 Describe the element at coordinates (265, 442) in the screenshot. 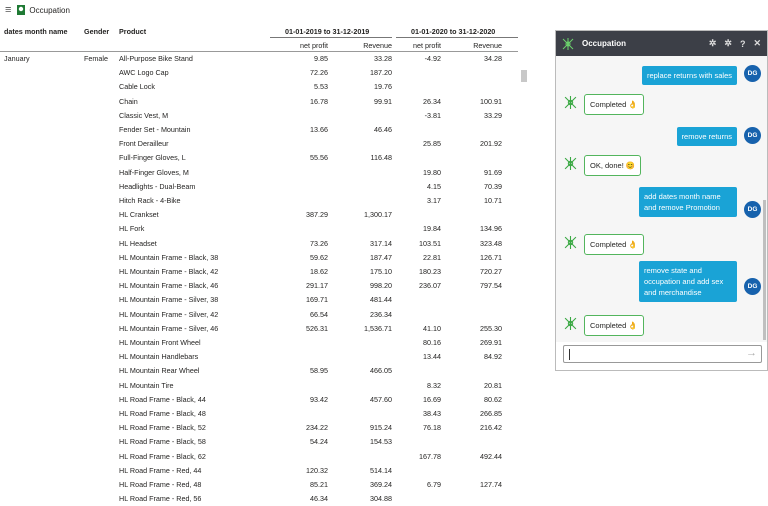

I see `table-row: HL Road Frame - Black, 58 54.24 154.53` at that location.